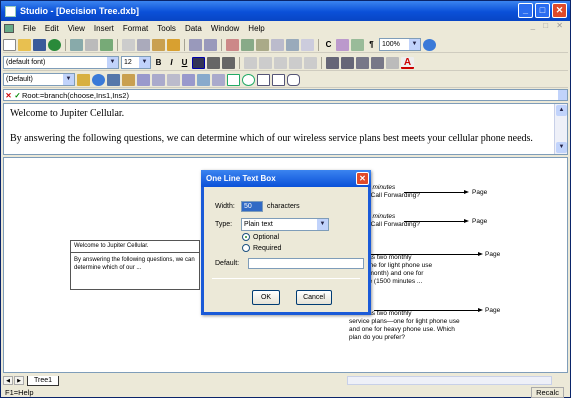 This screenshot has height=398, width=571. Describe the element at coordinates (91, 44) in the screenshot. I see `print-preview-icon` at that location.